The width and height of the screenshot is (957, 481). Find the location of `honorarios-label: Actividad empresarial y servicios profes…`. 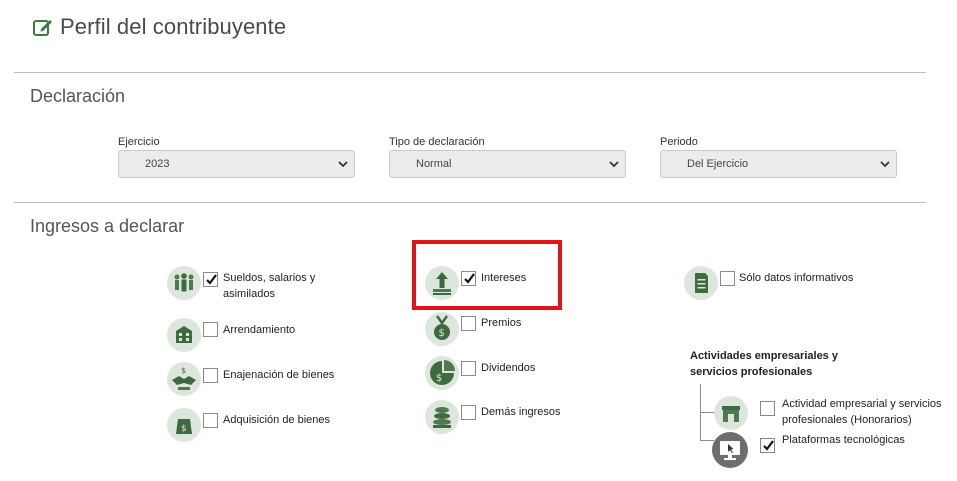

honorarios-label: Actividad empresarial y servicios profes… is located at coordinates (862, 412).